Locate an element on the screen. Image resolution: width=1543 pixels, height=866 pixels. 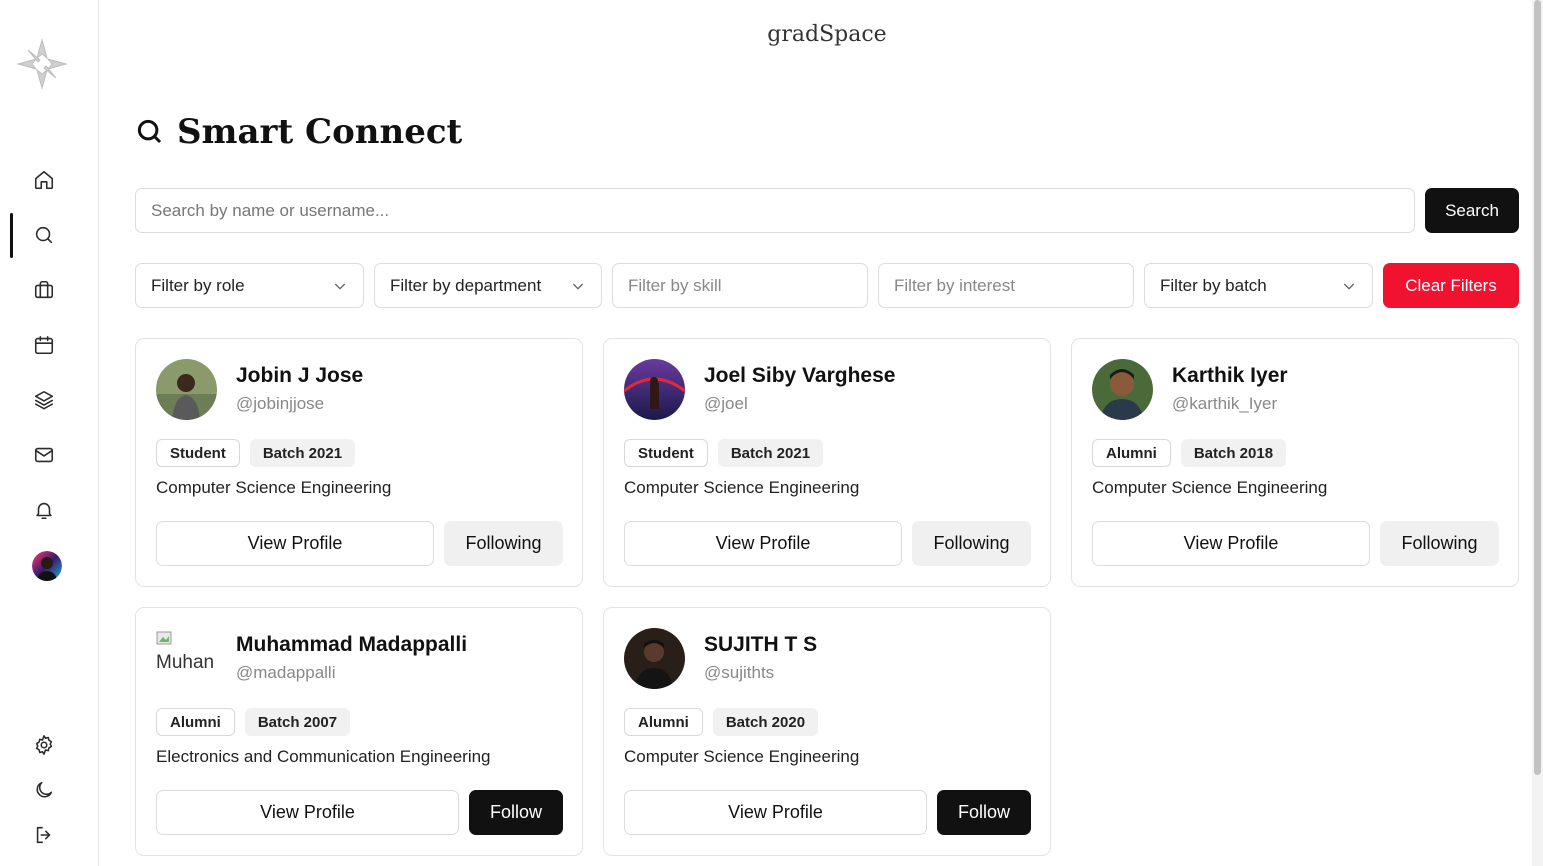
page-heading: Smart Connect is located at coordinates (298, 132).